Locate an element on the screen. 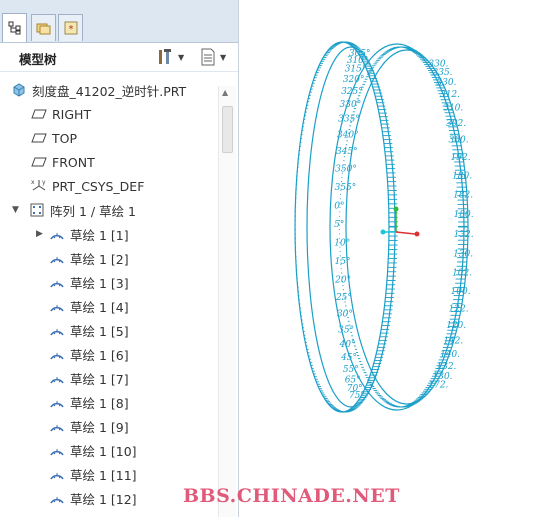 Image resolution: width=560 pixels, height=520 pixels. dial-label: 172. is located at coordinates (438, 385).